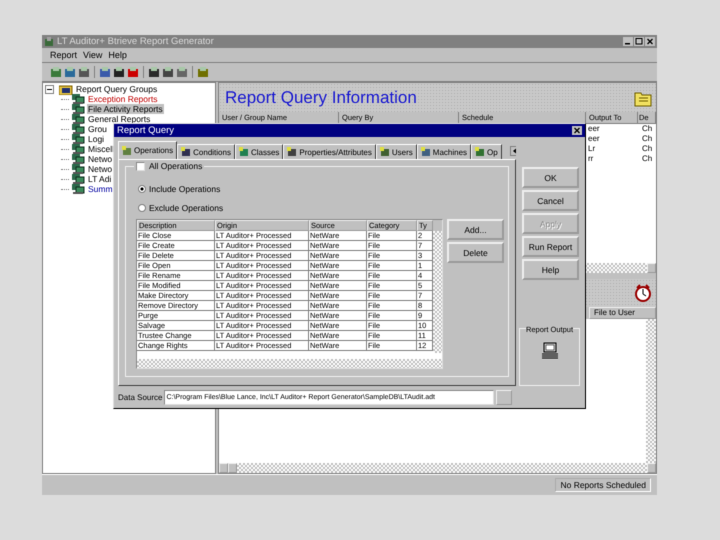 Image resolution: width=720 pixels, height=540 pixels. Describe the element at coordinates (643, 293) in the screenshot. I see `alarm-clock-icon` at that location.